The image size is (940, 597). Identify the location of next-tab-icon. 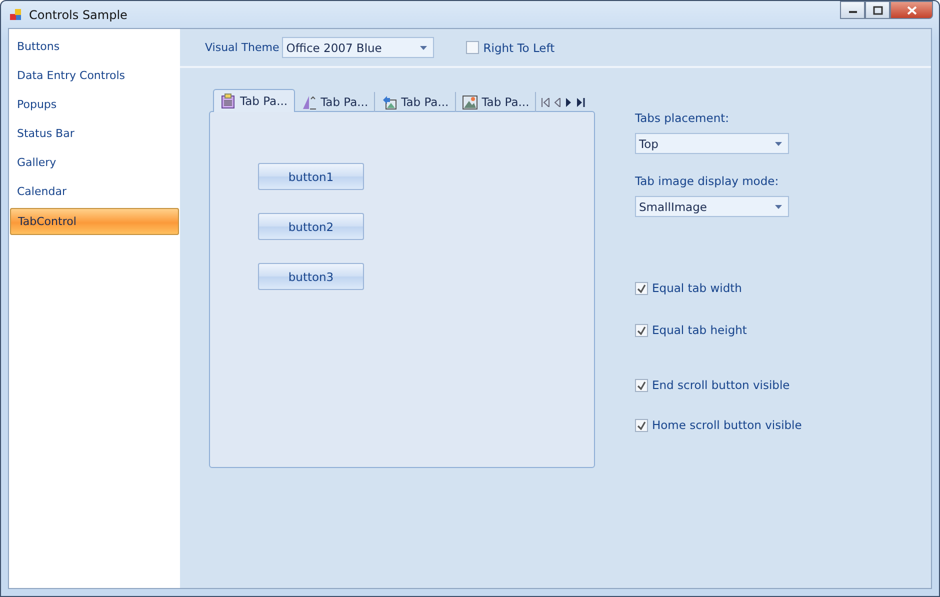
(568, 102).